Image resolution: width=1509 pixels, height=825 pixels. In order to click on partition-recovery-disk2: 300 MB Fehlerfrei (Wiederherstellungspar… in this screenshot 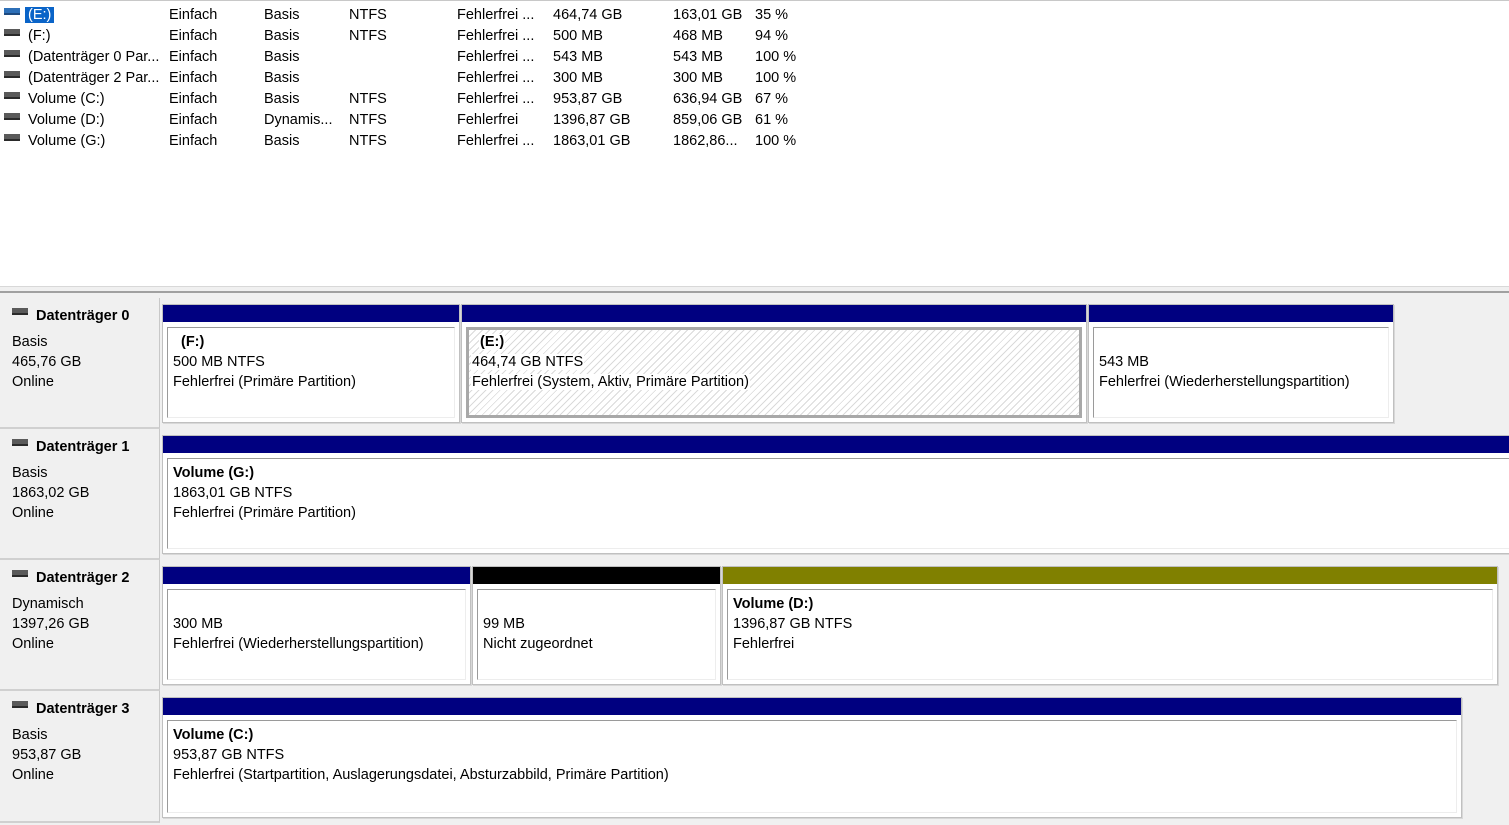, I will do `click(316, 625)`.